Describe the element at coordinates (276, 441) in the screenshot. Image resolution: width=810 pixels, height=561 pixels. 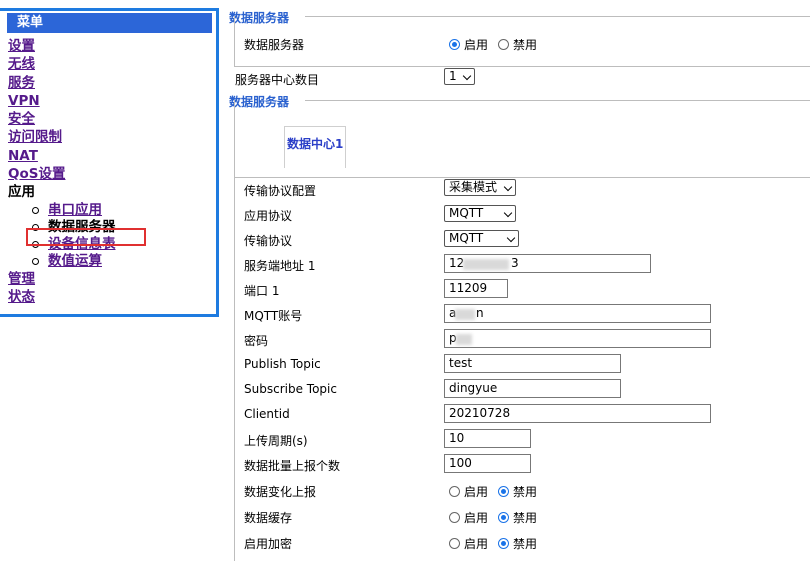
I see `upload-period-label: 上传周期(s)` at that location.